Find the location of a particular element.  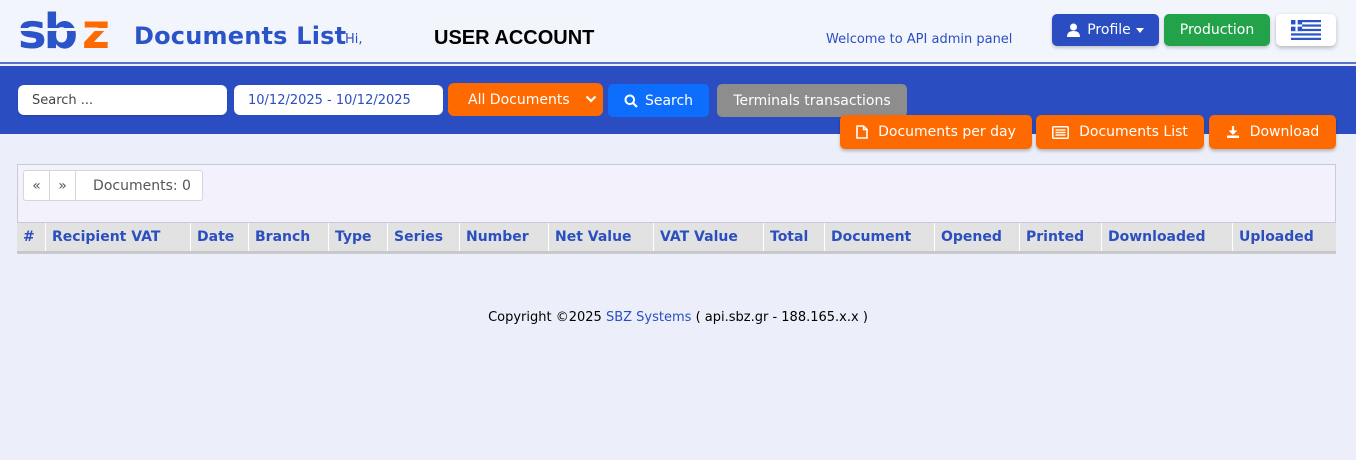

user-icon is located at coordinates (1074, 30).